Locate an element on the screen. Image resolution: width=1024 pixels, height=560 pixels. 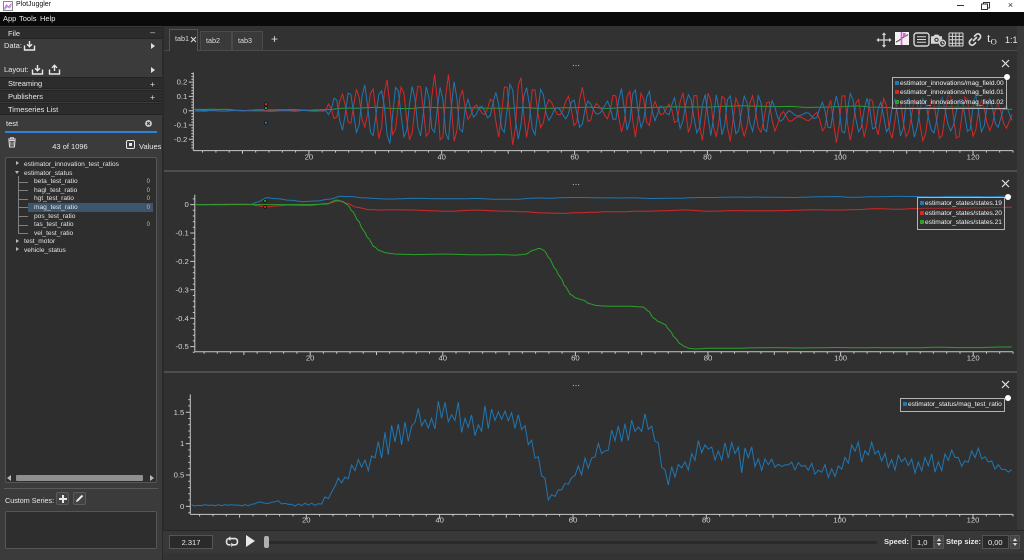
svg-text: -0.4 is located at coordinates (183, 318).